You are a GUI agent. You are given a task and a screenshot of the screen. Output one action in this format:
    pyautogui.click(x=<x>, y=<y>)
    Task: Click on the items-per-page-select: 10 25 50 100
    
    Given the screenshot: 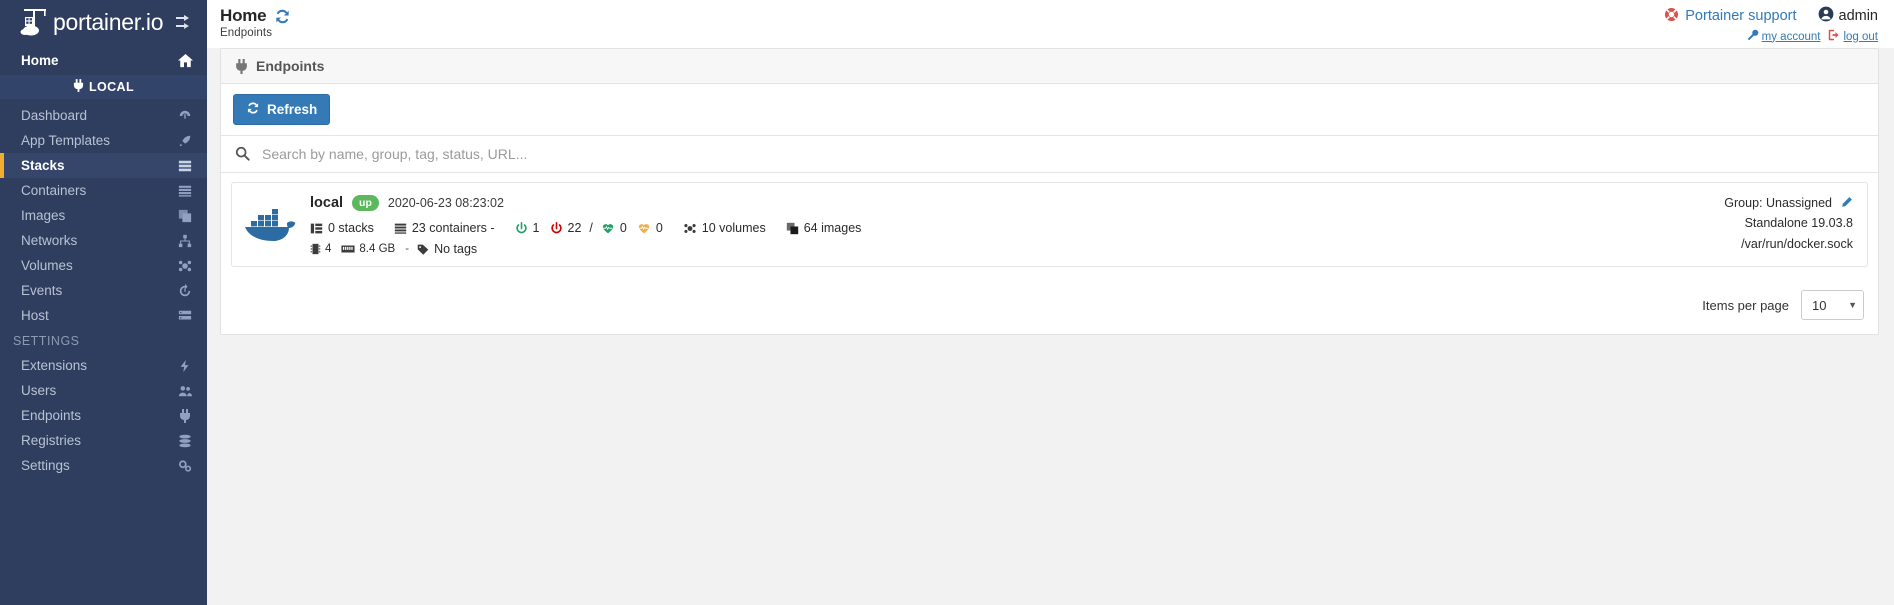 What is the action you would take?
    pyautogui.click(x=1832, y=305)
    